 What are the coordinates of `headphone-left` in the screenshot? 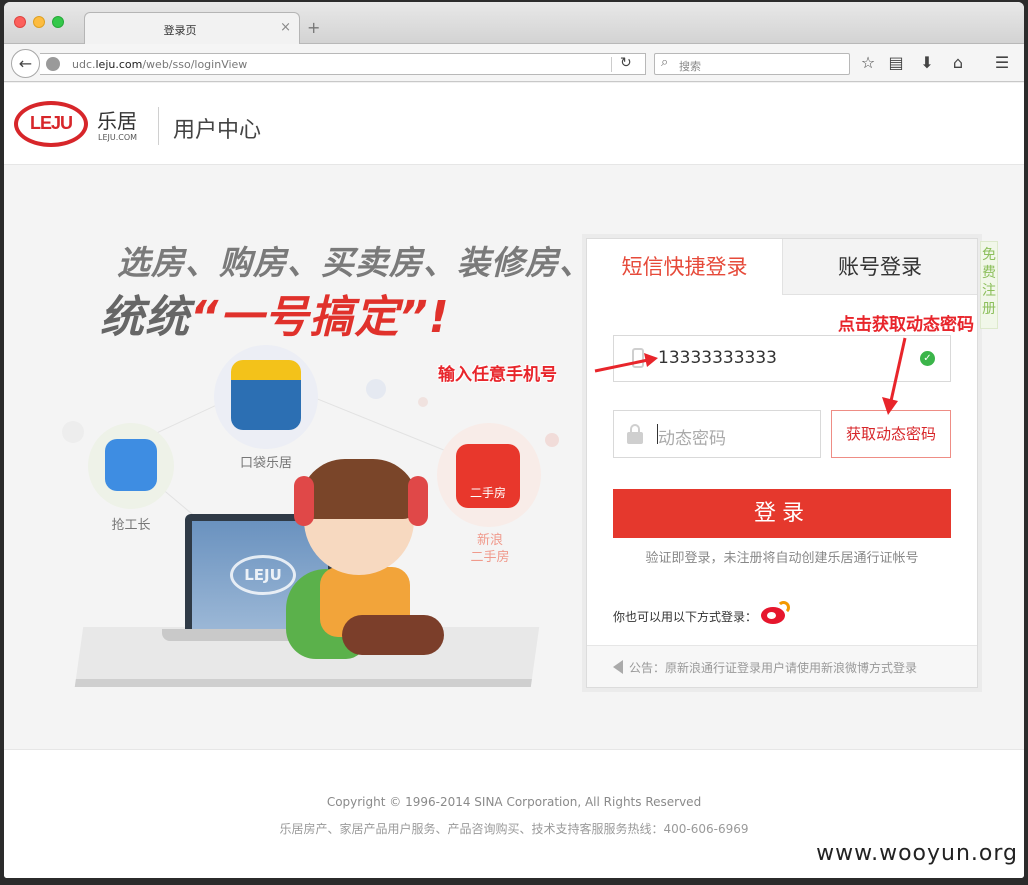 It's located at (304, 501).